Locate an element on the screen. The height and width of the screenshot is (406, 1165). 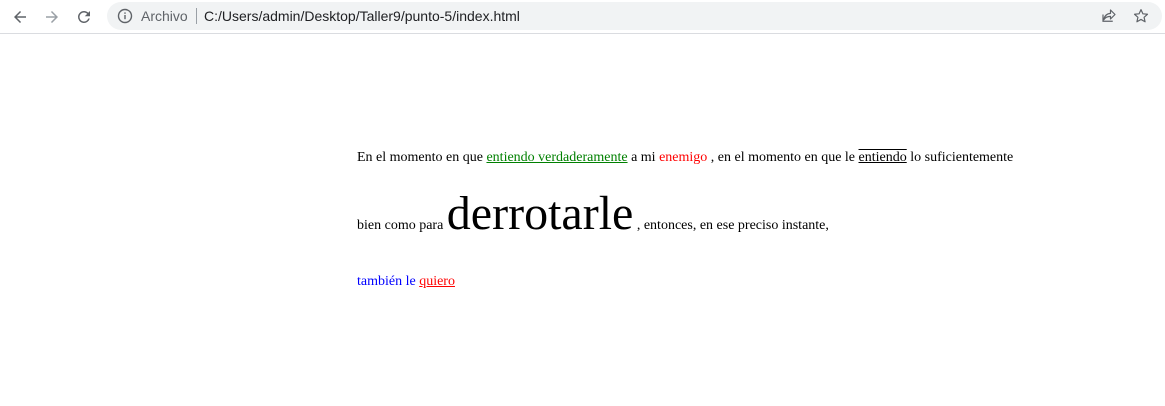
back-button is located at coordinates (20, 17).